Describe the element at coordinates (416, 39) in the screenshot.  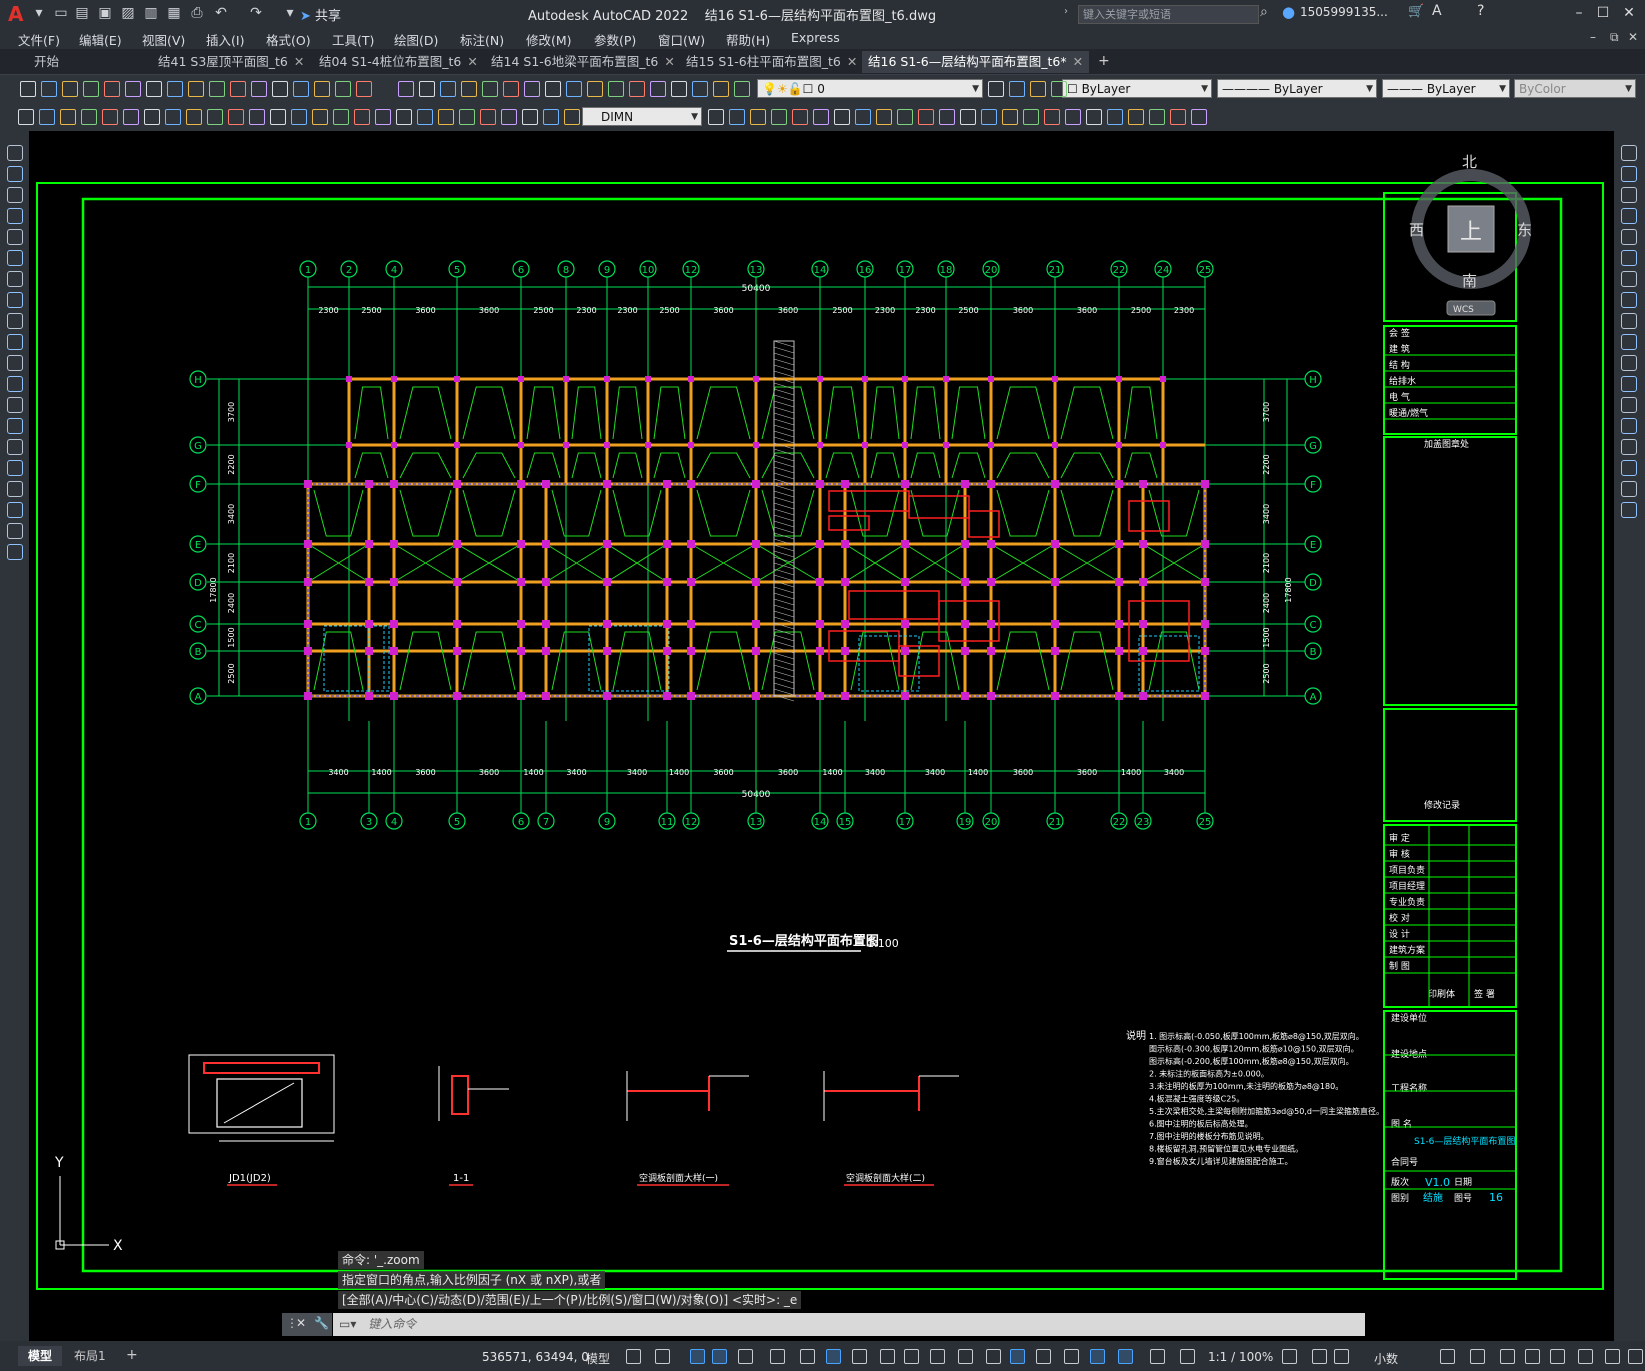
I see `menu-draw: 绘图(D)` at that location.